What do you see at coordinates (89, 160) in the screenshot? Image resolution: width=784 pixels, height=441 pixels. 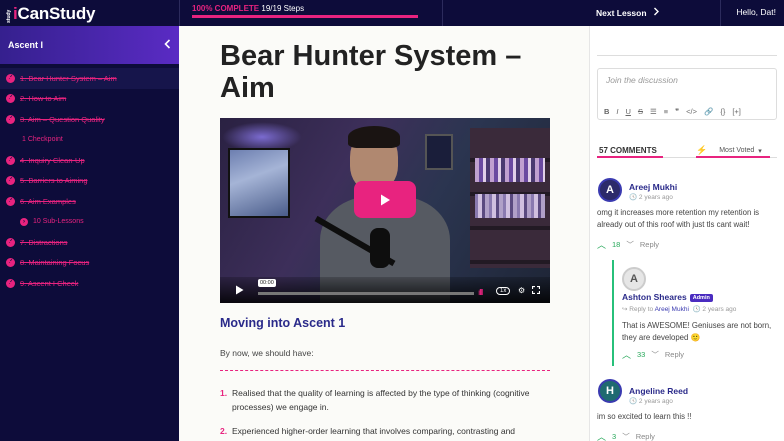 I see `sidebar-item-inquiry-clean-up: ✓ 4. Inquiry Clean-Up` at bounding box center [89, 160].